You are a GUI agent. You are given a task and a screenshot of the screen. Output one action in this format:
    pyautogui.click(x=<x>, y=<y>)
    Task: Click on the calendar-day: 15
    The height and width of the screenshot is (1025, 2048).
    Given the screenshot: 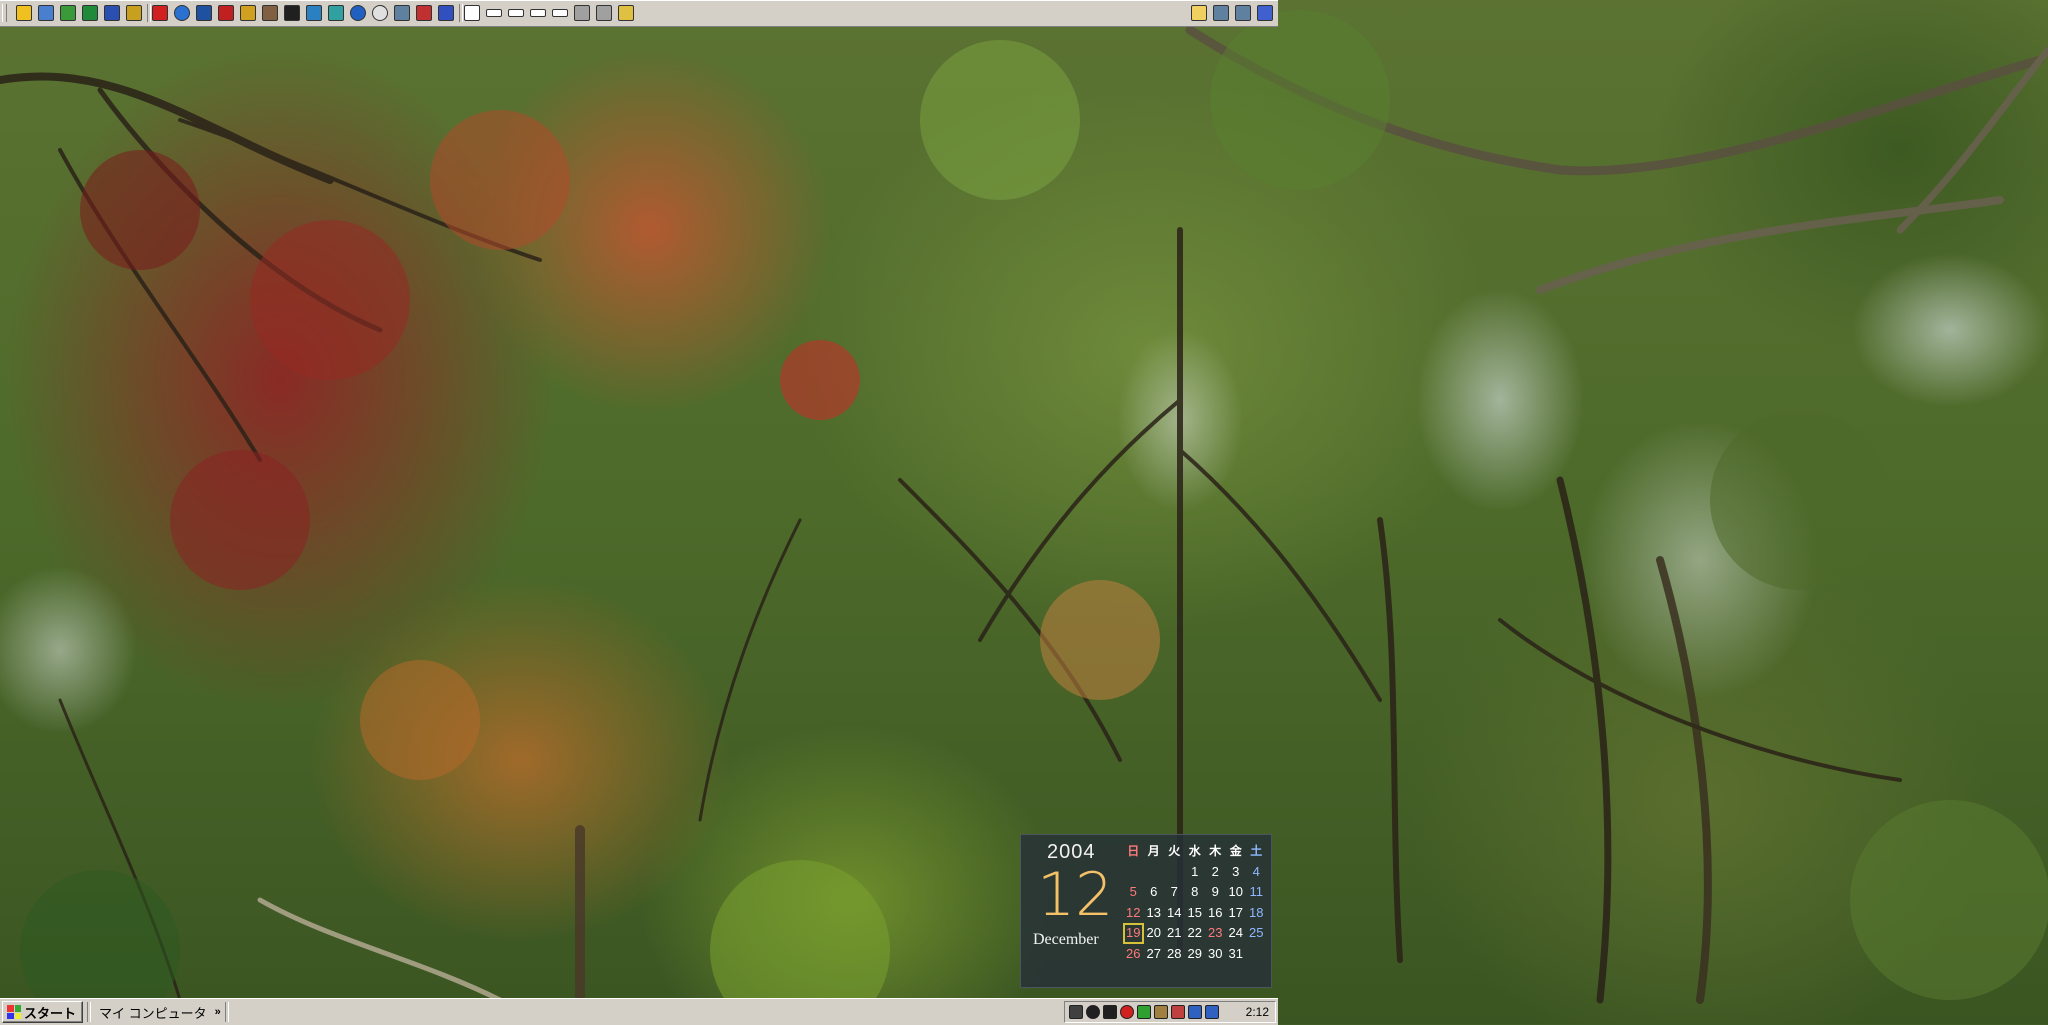 What is the action you would take?
    pyautogui.click(x=1194, y=912)
    